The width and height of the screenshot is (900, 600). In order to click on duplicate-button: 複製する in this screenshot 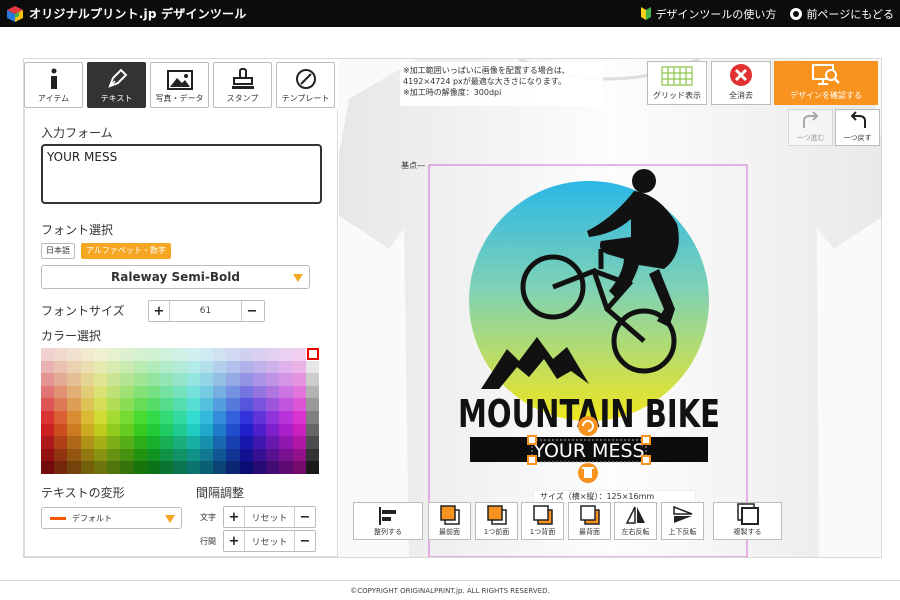, I will do `click(747, 521)`.